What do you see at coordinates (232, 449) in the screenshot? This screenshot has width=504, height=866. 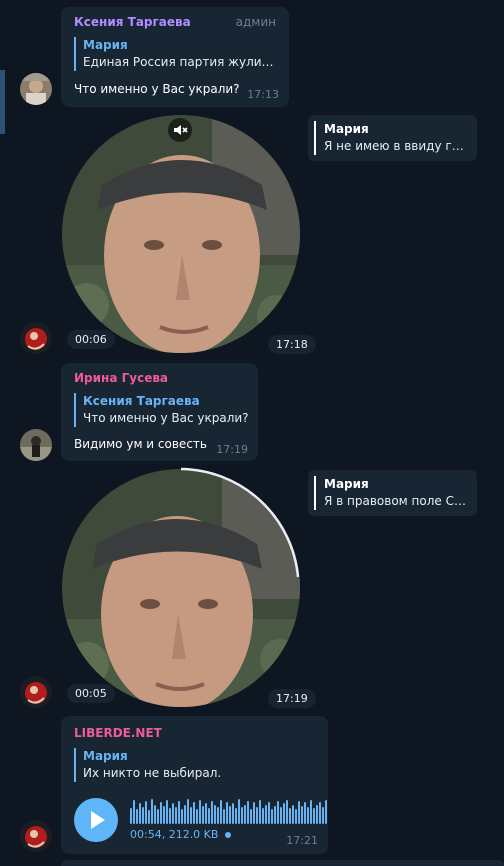 I see `message-time: 17:19` at bounding box center [232, 449].